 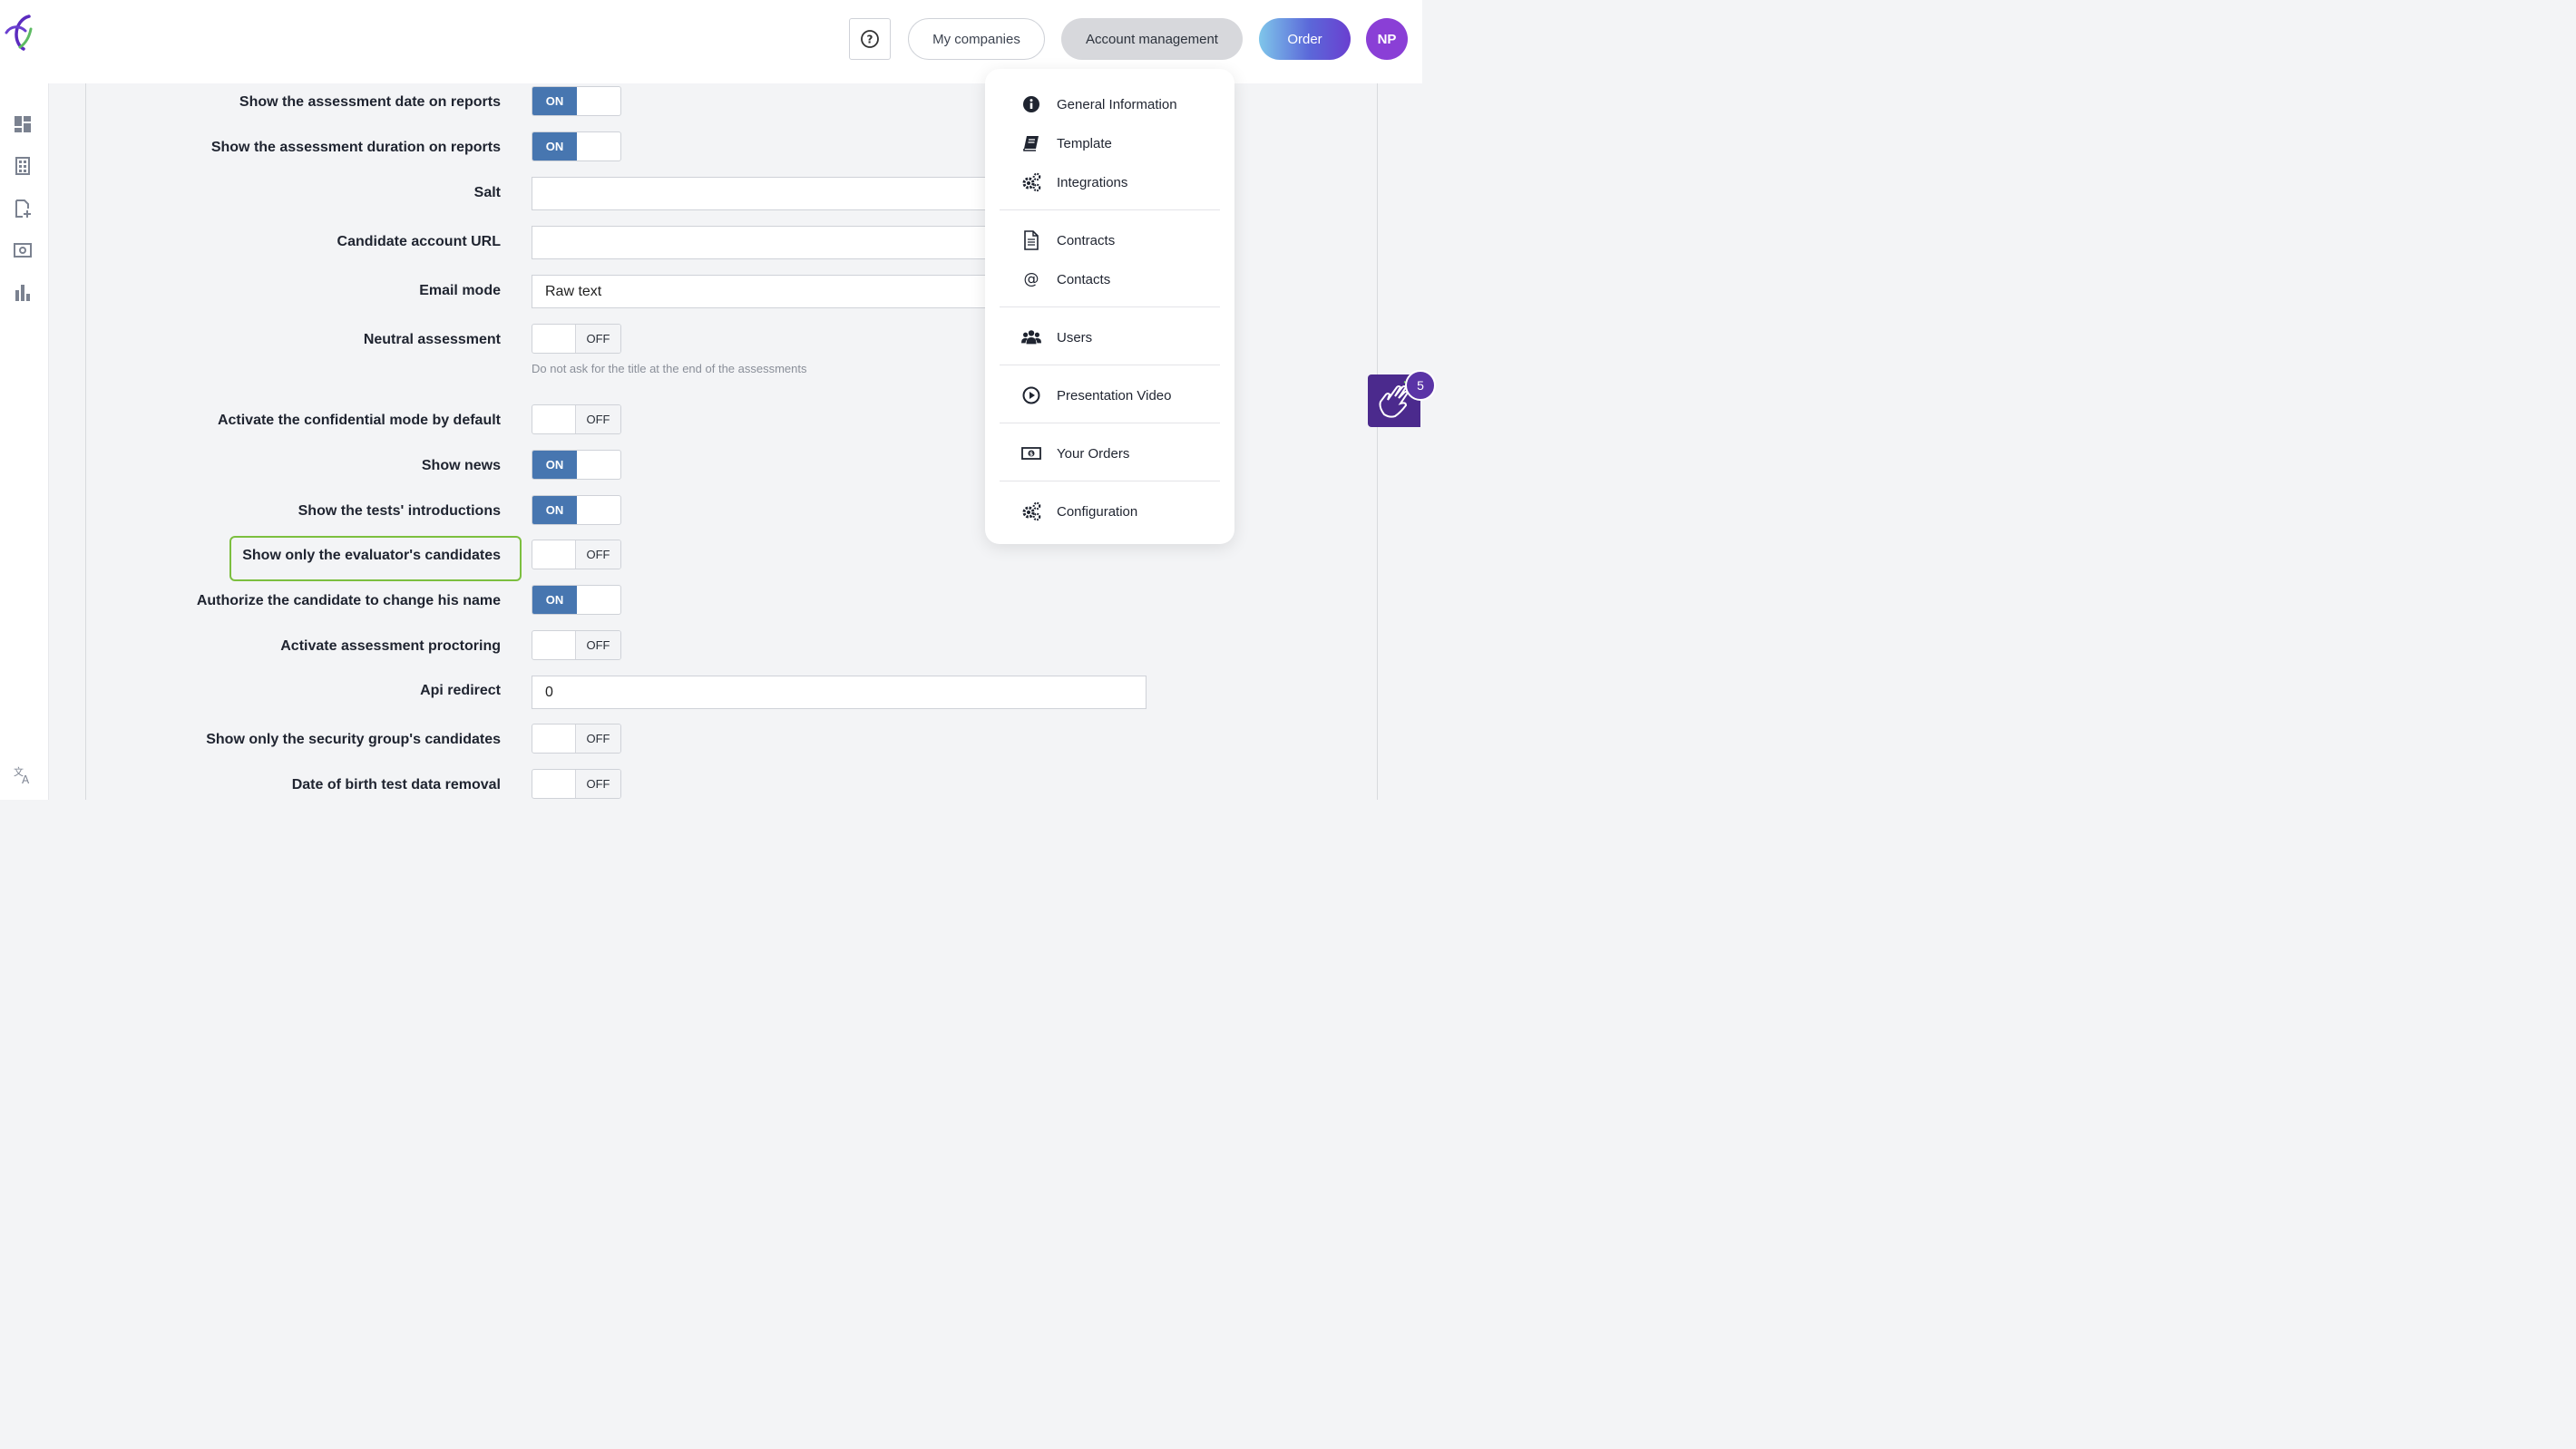 I want to click on money-bill-icon: $, so click(x=1031, y=453).